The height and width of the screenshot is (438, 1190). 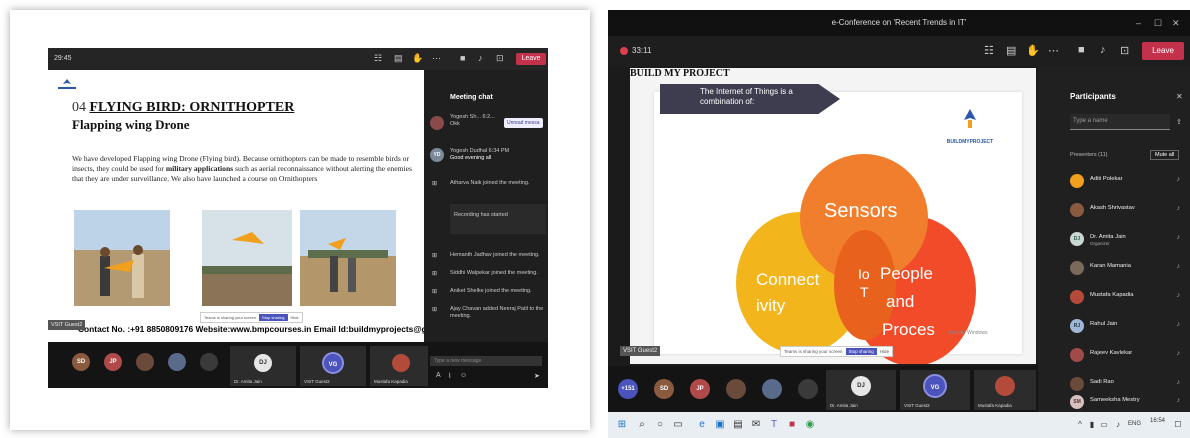 What do you see at coordinates (1179, 122) in the screenshot?
I see `share-invite-icon: ⇪` at bounding box center [1179, 122].